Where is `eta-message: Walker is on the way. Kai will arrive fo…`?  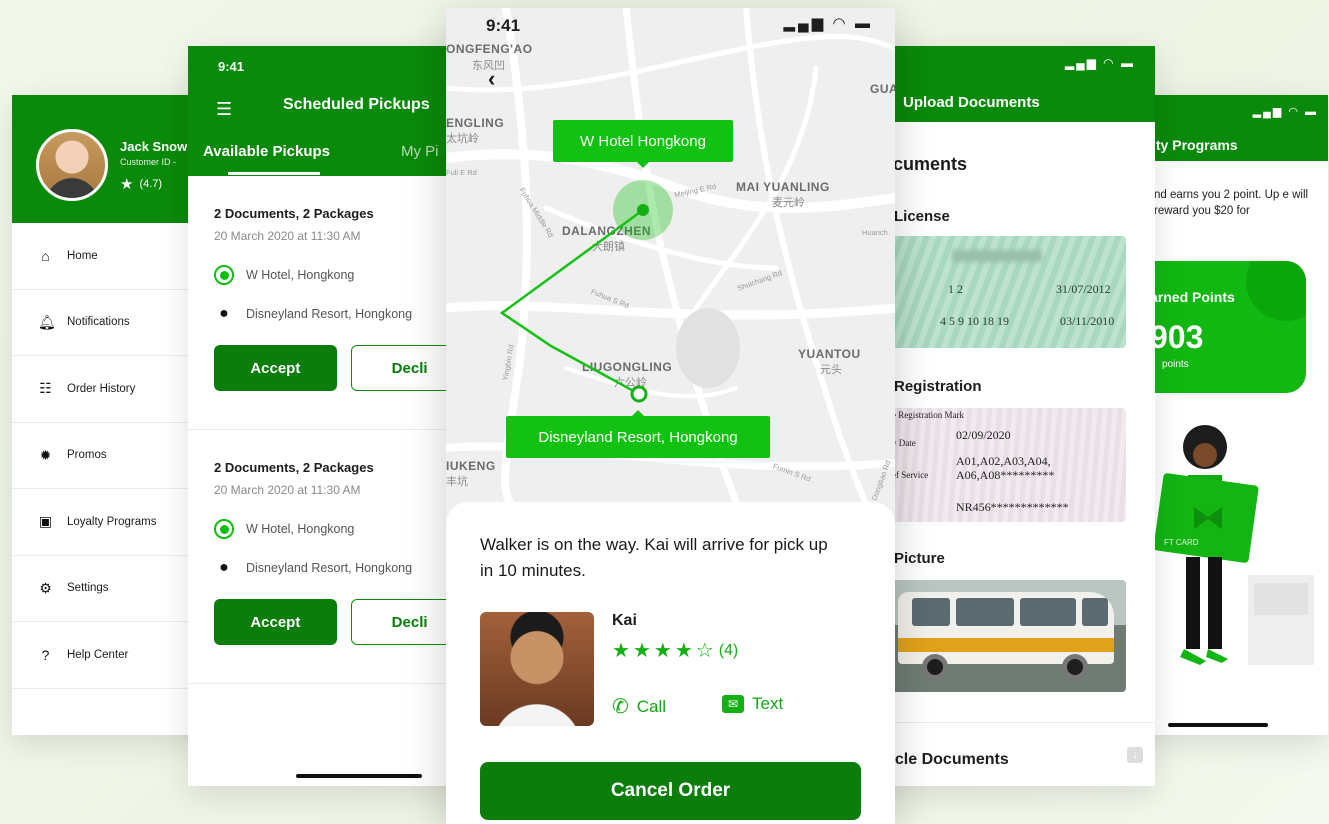 eta-message: Walker is on the way. Kai will arrive fo… is located at coordinates (654, 557).